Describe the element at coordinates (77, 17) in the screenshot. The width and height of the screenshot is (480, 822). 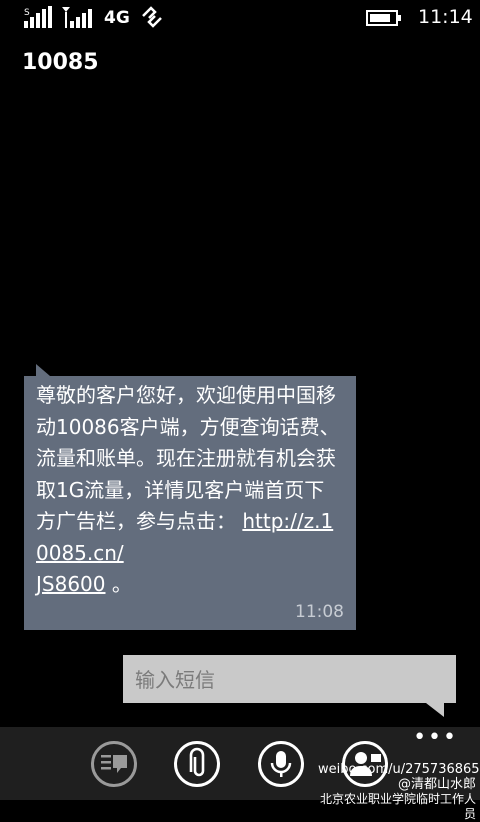
I see `signal-icon` at that location.